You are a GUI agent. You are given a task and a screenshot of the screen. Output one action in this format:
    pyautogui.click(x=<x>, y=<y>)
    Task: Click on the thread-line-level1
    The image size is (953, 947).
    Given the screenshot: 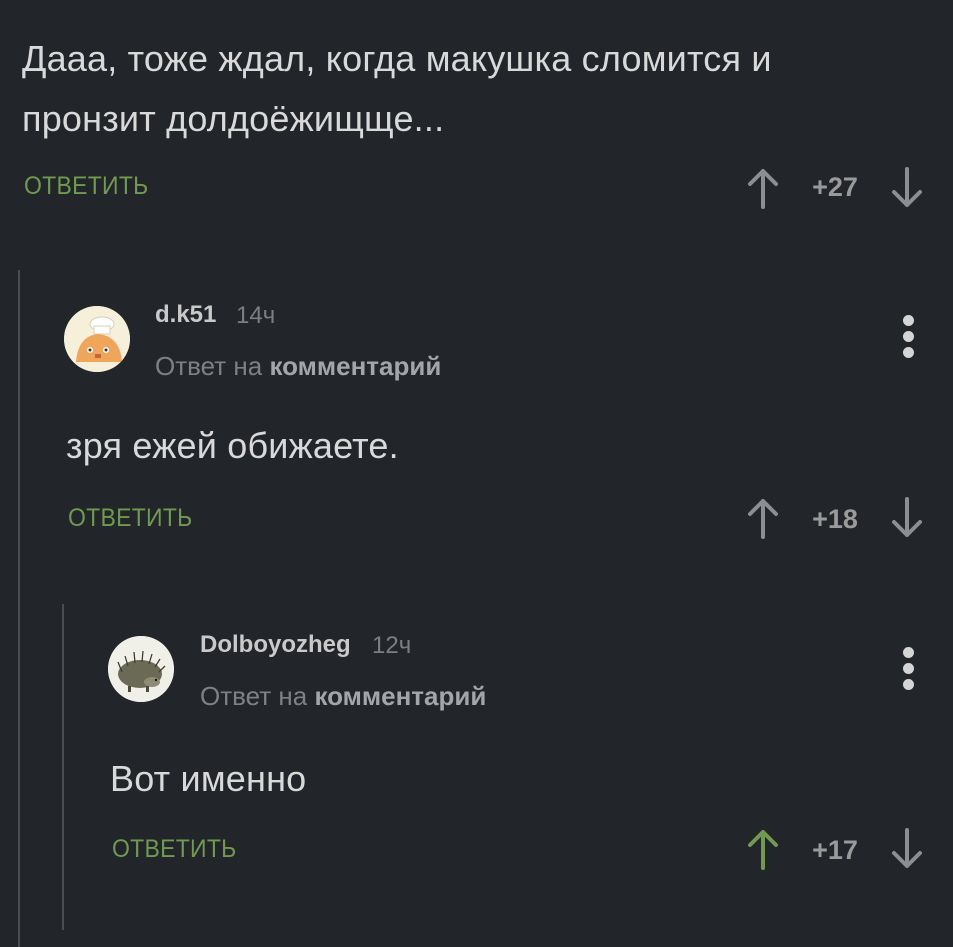 What is the action you would take?
    pyautogui.click(x=19, y=608)
    